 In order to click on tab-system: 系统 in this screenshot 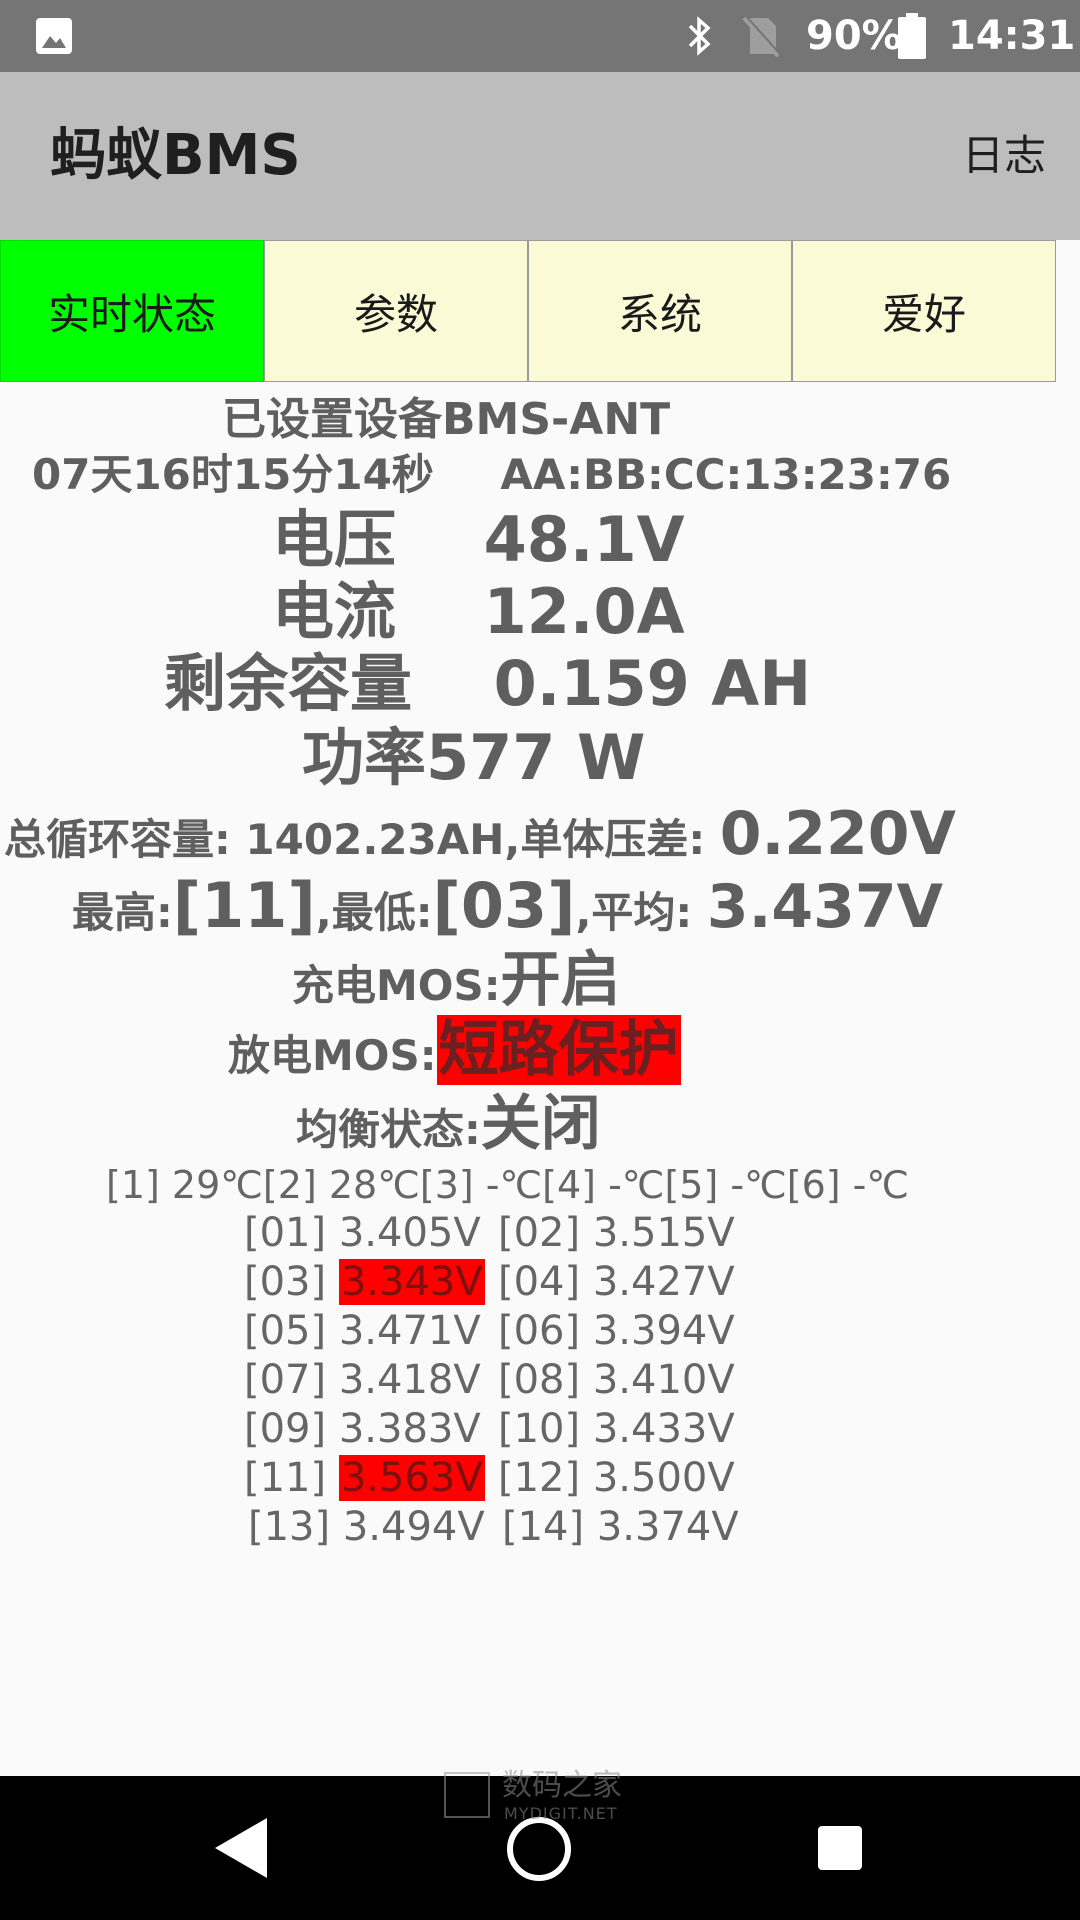, I will do `click(660, 311)`.